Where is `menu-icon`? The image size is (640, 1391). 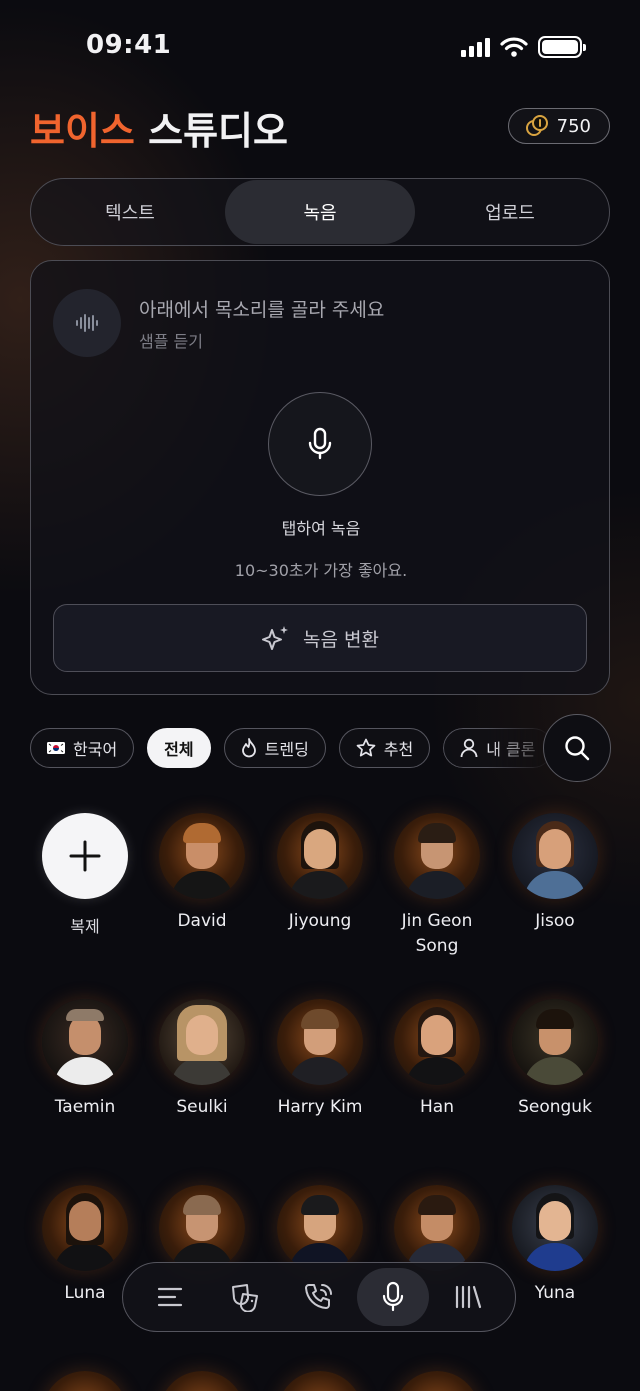 menu-icon is located at coordinates (170, 1297).